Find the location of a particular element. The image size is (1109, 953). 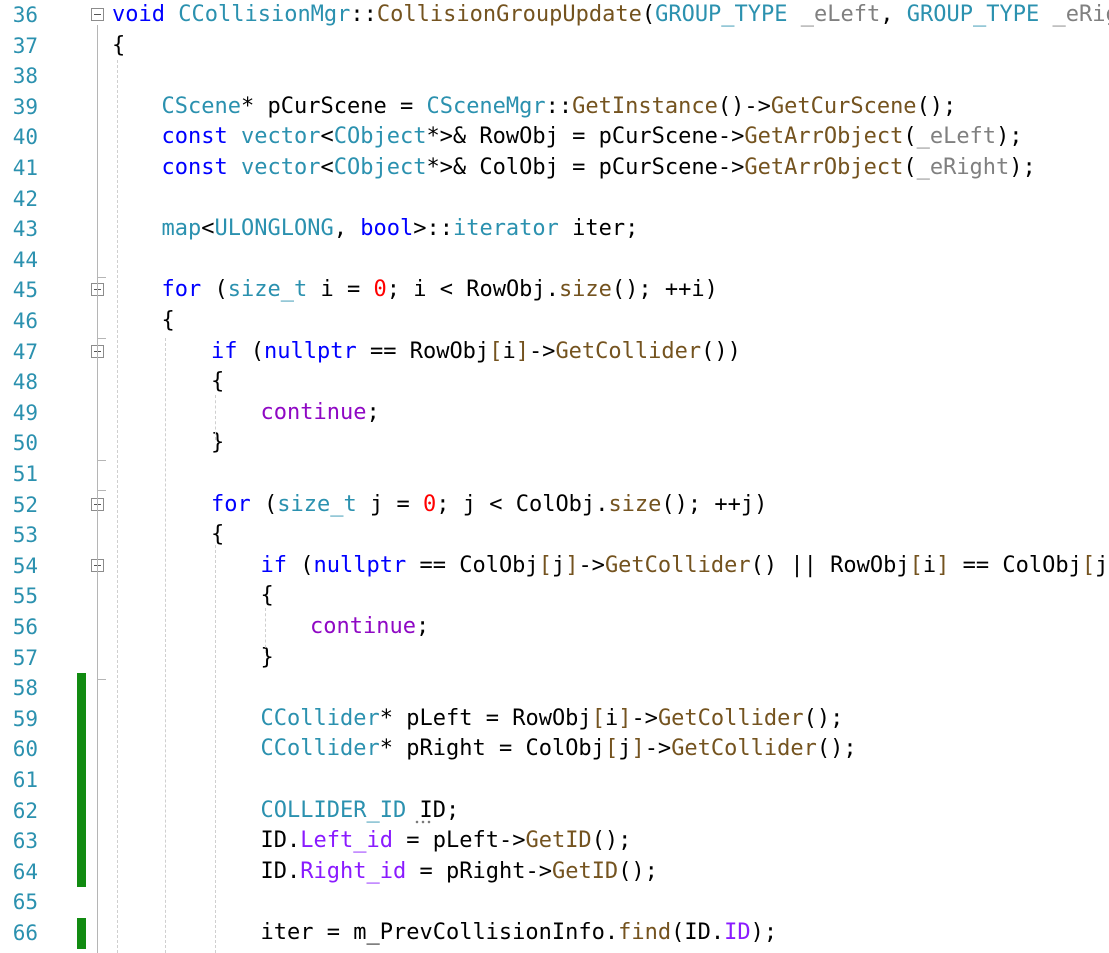

line-number: 59 is located at coordinates (25, 718).